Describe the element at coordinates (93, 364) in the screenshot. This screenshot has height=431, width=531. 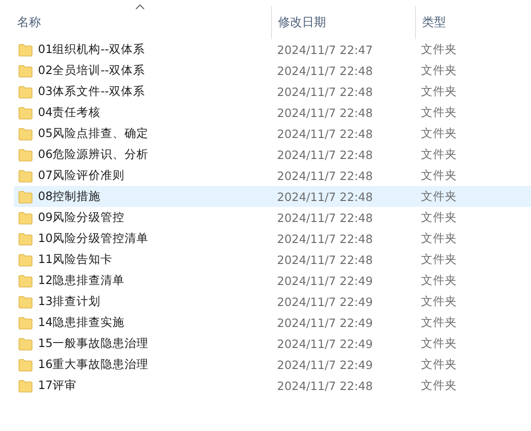
I see `folder-name: 16重大事故隐患治理` at that location.